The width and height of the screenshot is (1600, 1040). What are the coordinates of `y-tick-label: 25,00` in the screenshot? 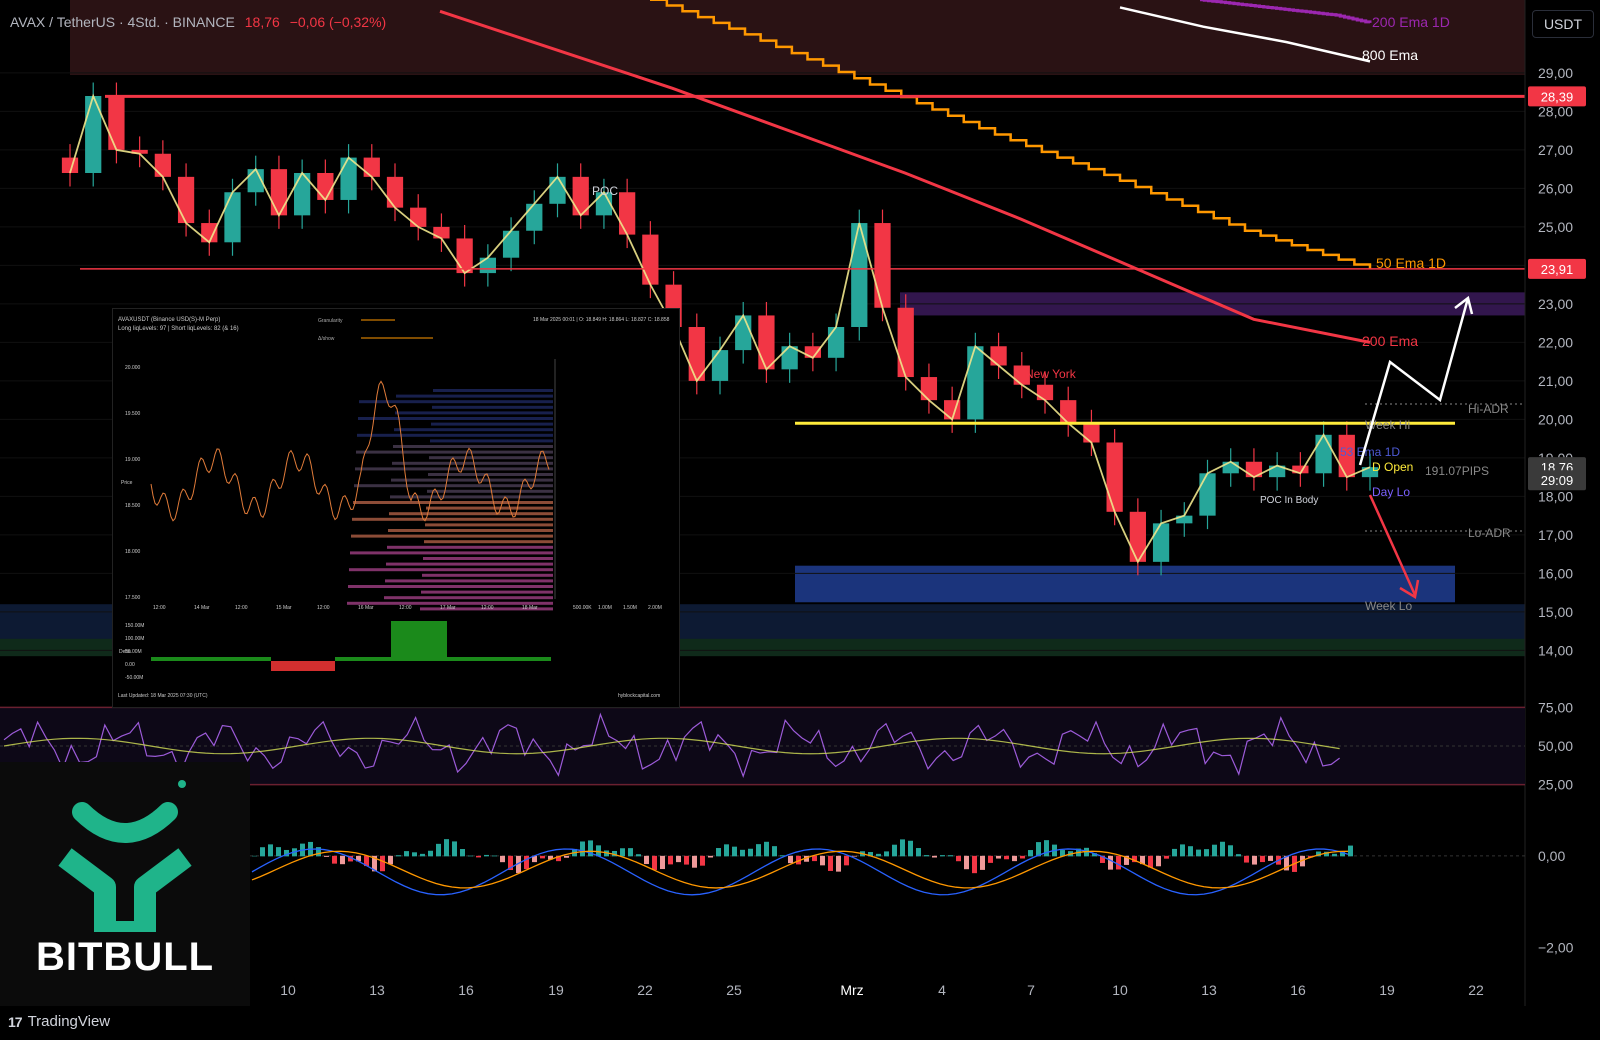 It's located at (1555, 227).